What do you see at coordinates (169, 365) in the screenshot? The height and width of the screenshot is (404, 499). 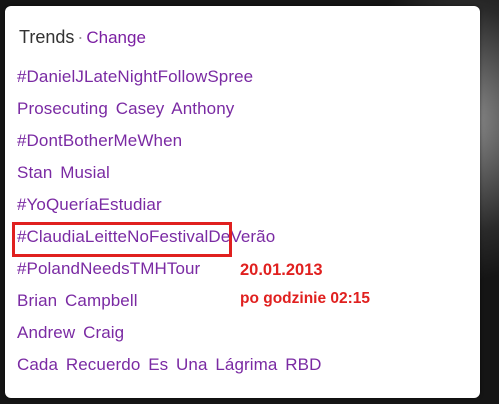 I see `trend-item: Cada Recuerdo Es Una Lágrima RBD` at bounding box center [169, 365].